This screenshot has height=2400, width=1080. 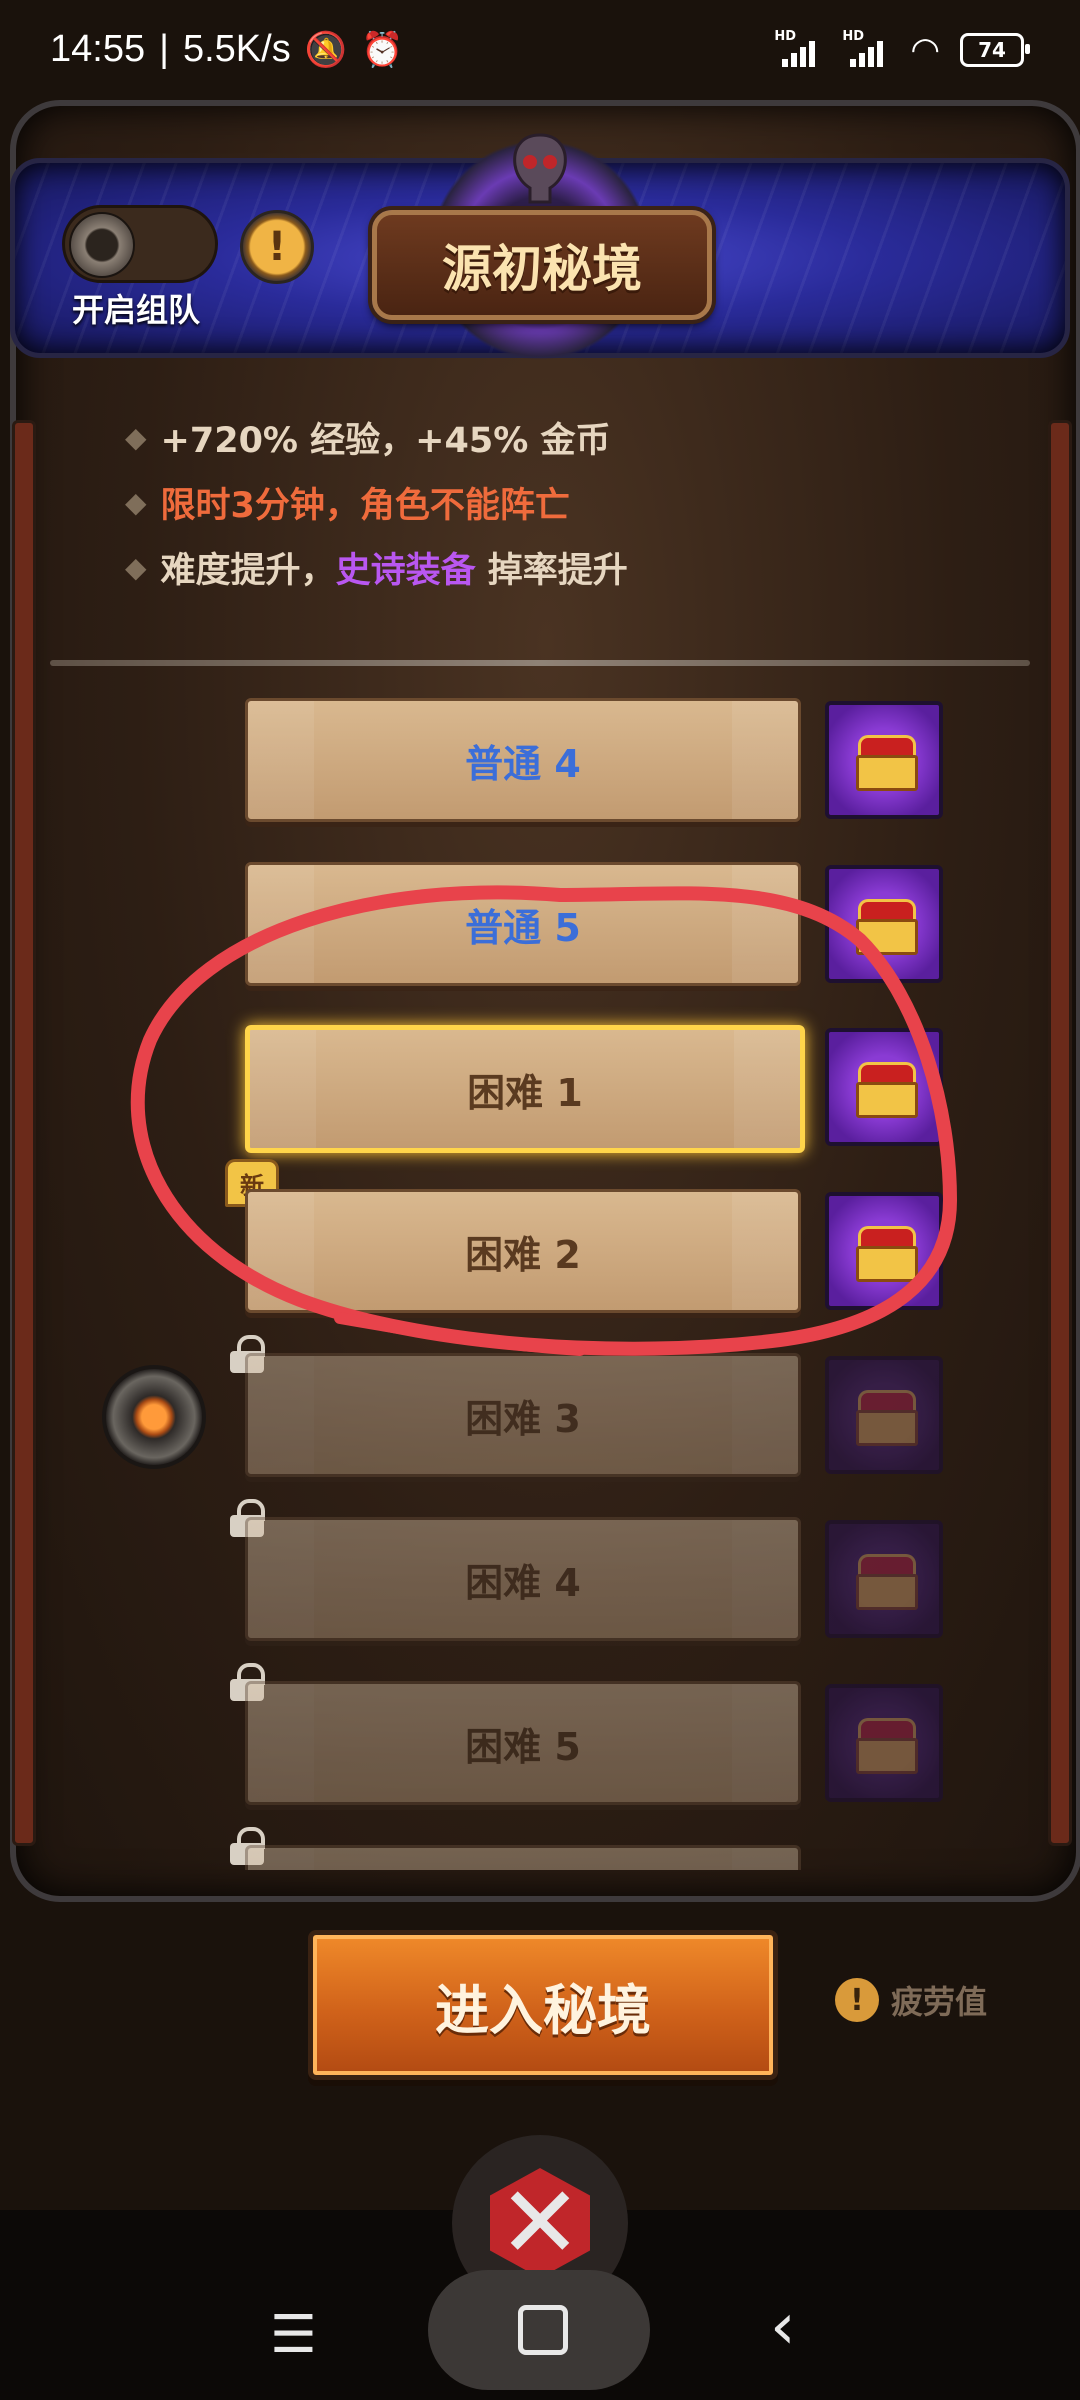 What do you see at coordinates (540, 663) in the screenshot?
I see `divider` at bounding box center [540, 663].